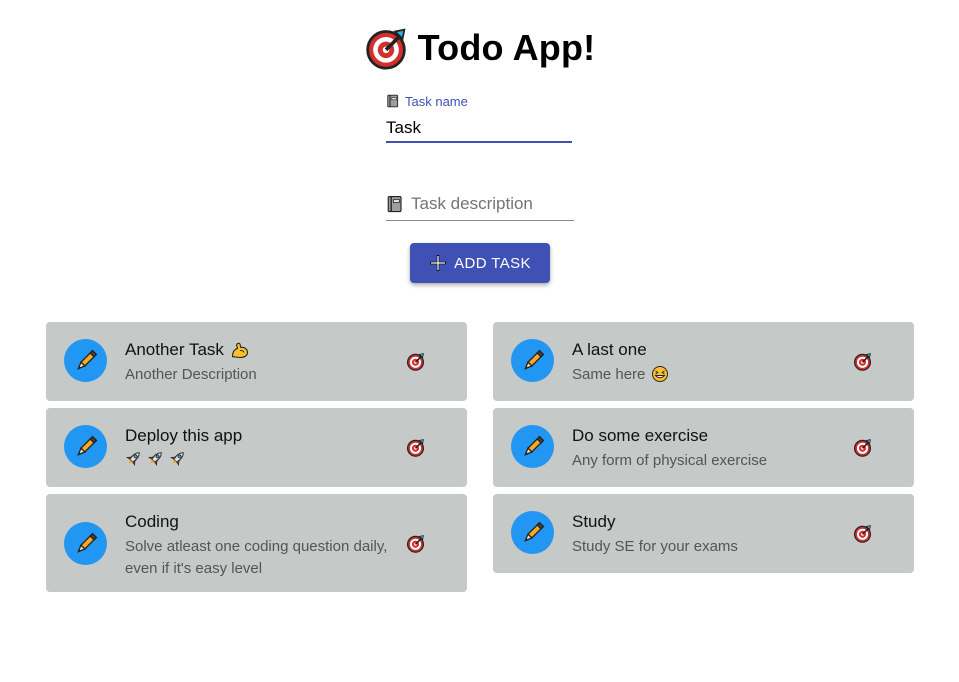 The height and width of the screenshot is (682, 959). Describe the element at coordinates (256, 447) in the screenshot. I see `task-card: Deploy this app` at that location.